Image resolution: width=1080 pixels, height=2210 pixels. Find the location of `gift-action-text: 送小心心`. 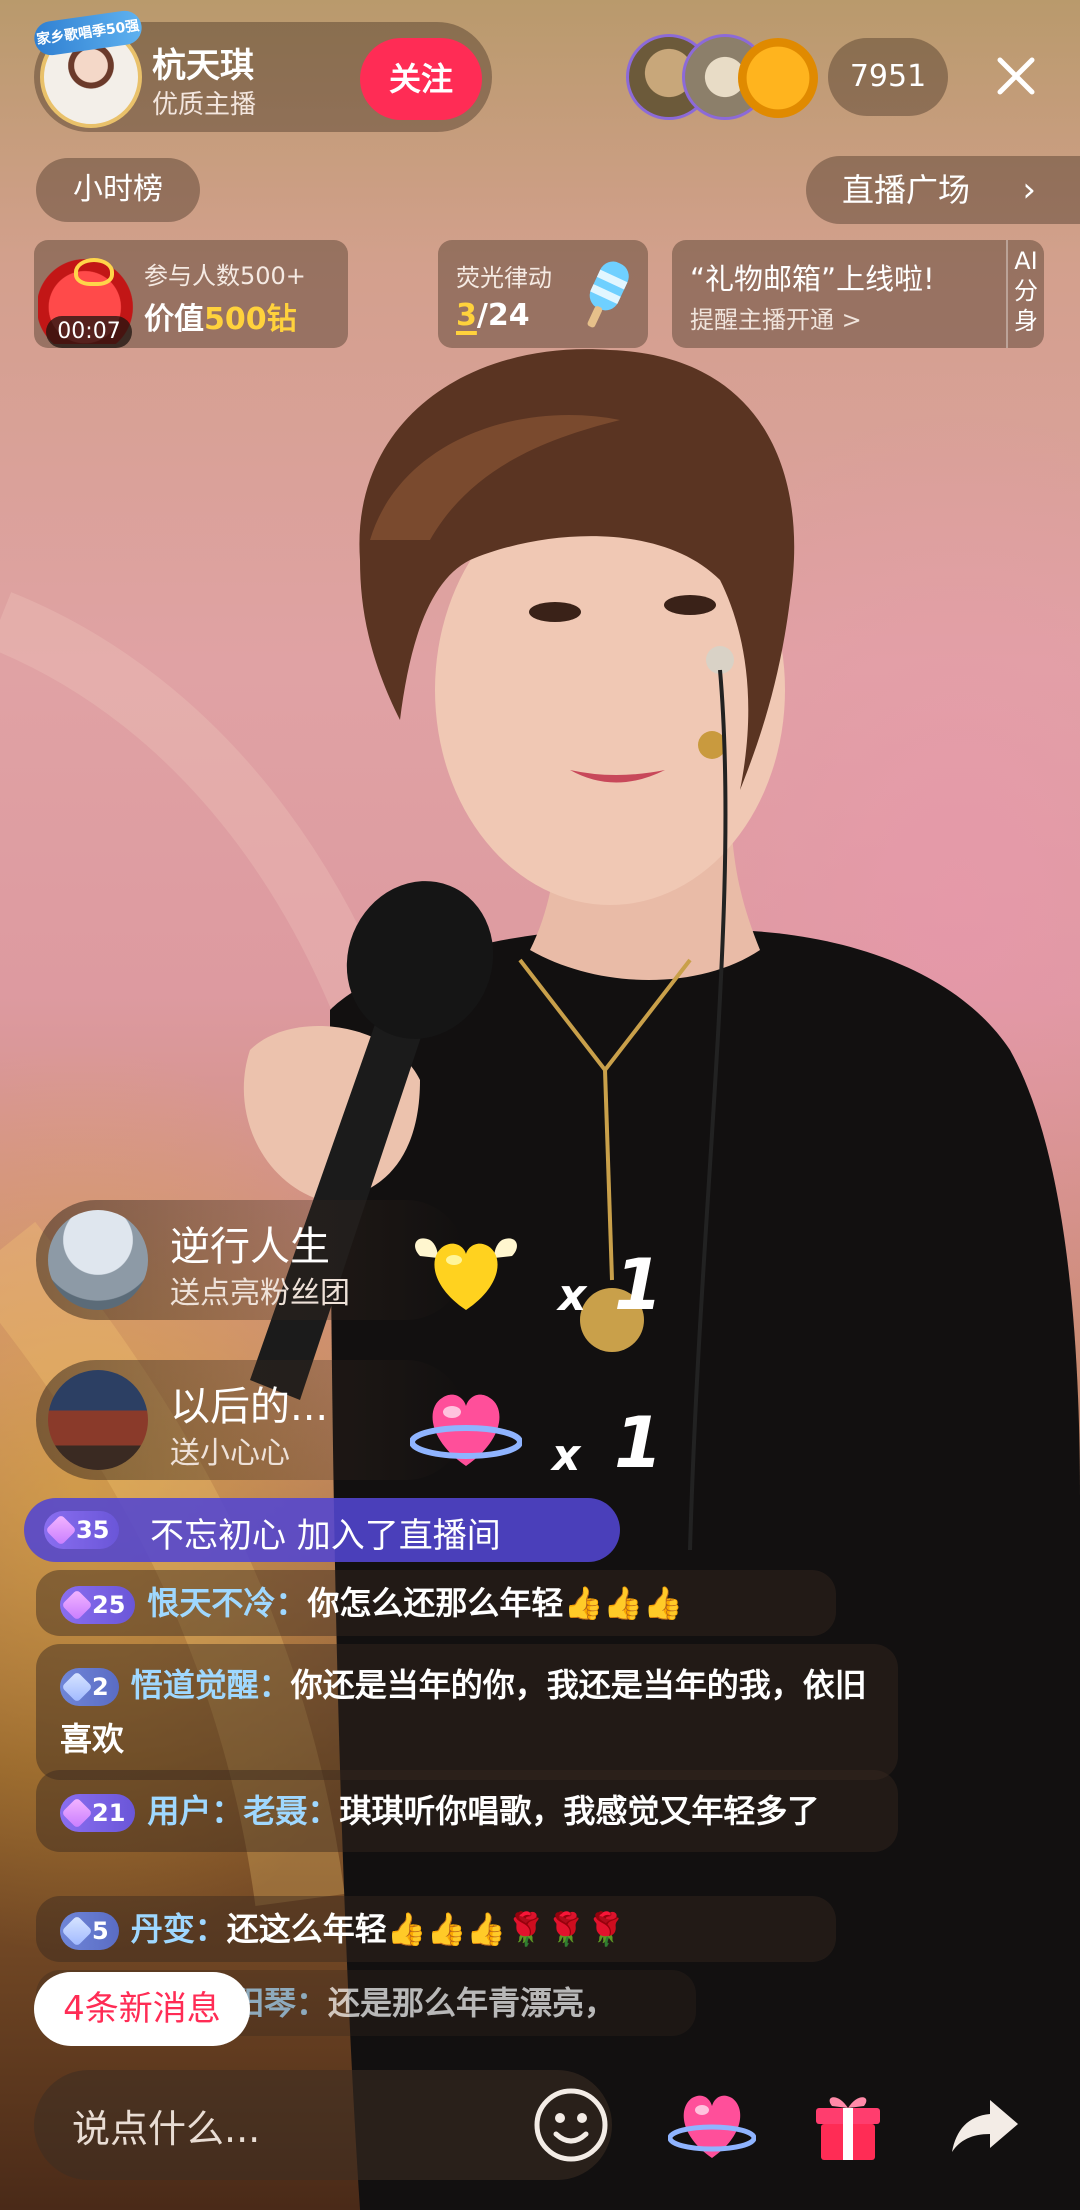

gift-action-text: 送小心心 is located at coordinates (230, 1453).